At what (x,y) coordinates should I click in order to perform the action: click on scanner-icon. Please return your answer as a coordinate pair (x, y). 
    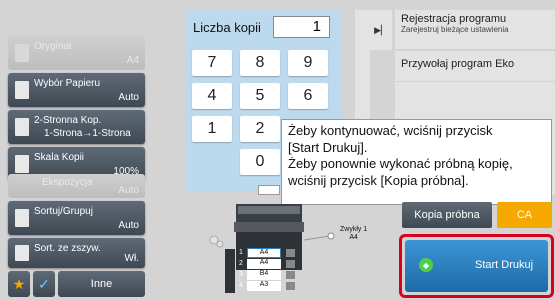
    Looking at the image, I should click on (269, 190).